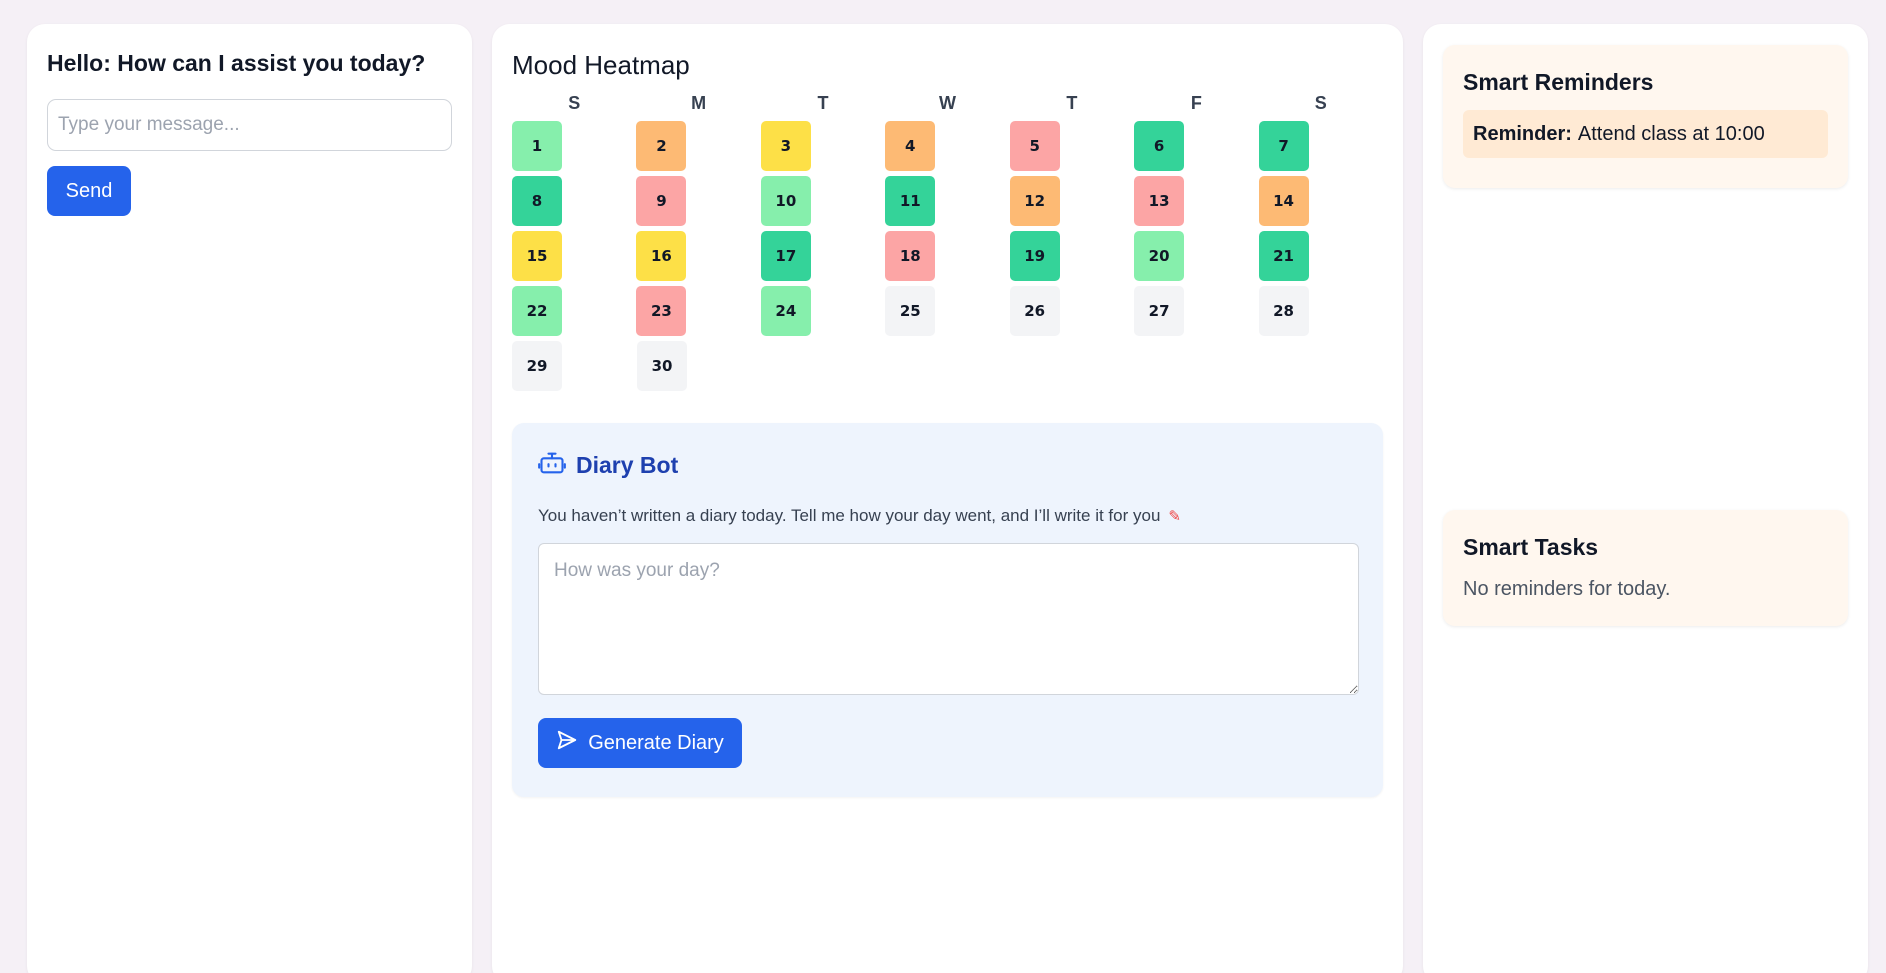 This screenshot has height=973, width=1886. I want to click on calendar-cell: 18, so click(947, 258).